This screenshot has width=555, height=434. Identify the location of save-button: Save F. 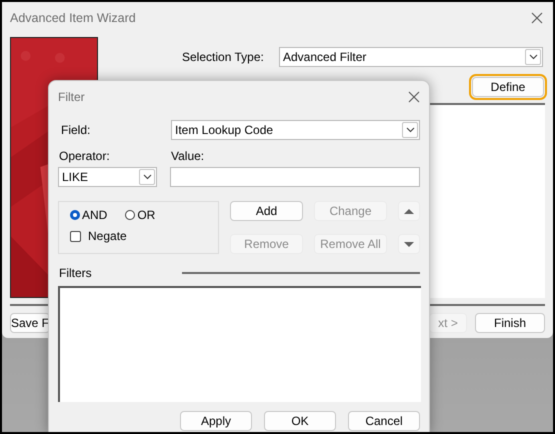
(30, 323).